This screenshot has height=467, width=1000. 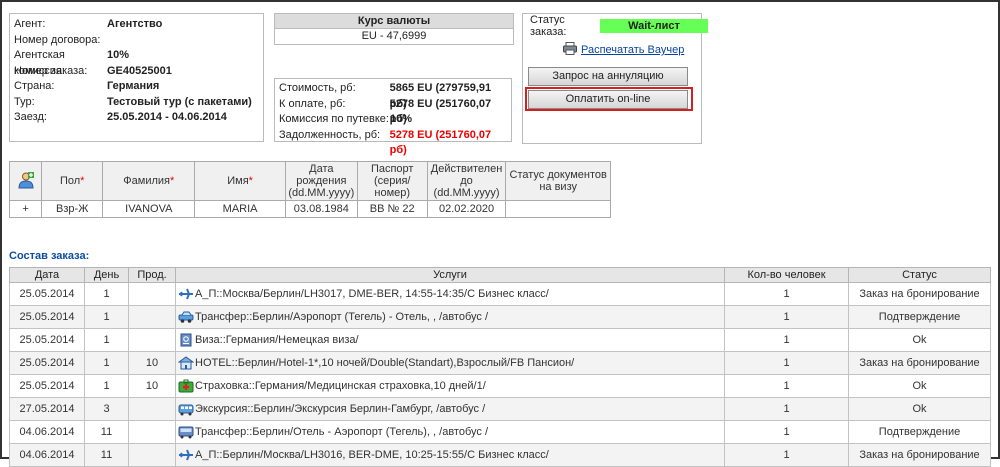 I want to click on finance-label: Стоимость, рб:, so click(x=317, y=88).